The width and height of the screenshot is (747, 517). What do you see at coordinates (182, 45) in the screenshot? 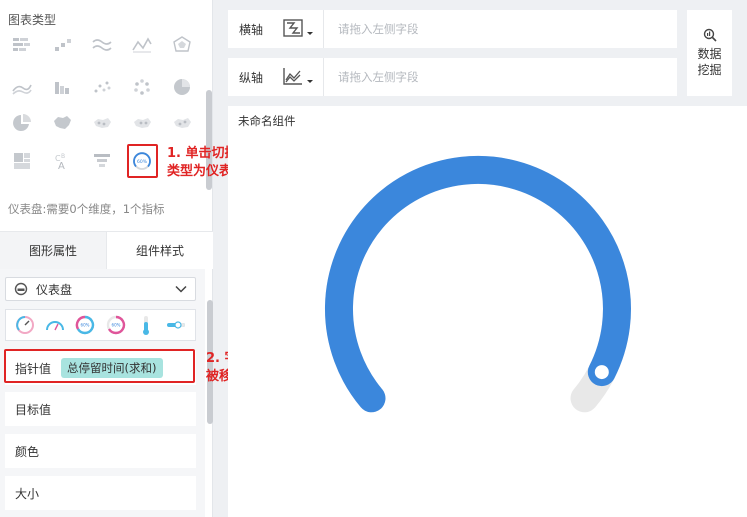
I see `polar-icon` at bounding box center [182, 45].